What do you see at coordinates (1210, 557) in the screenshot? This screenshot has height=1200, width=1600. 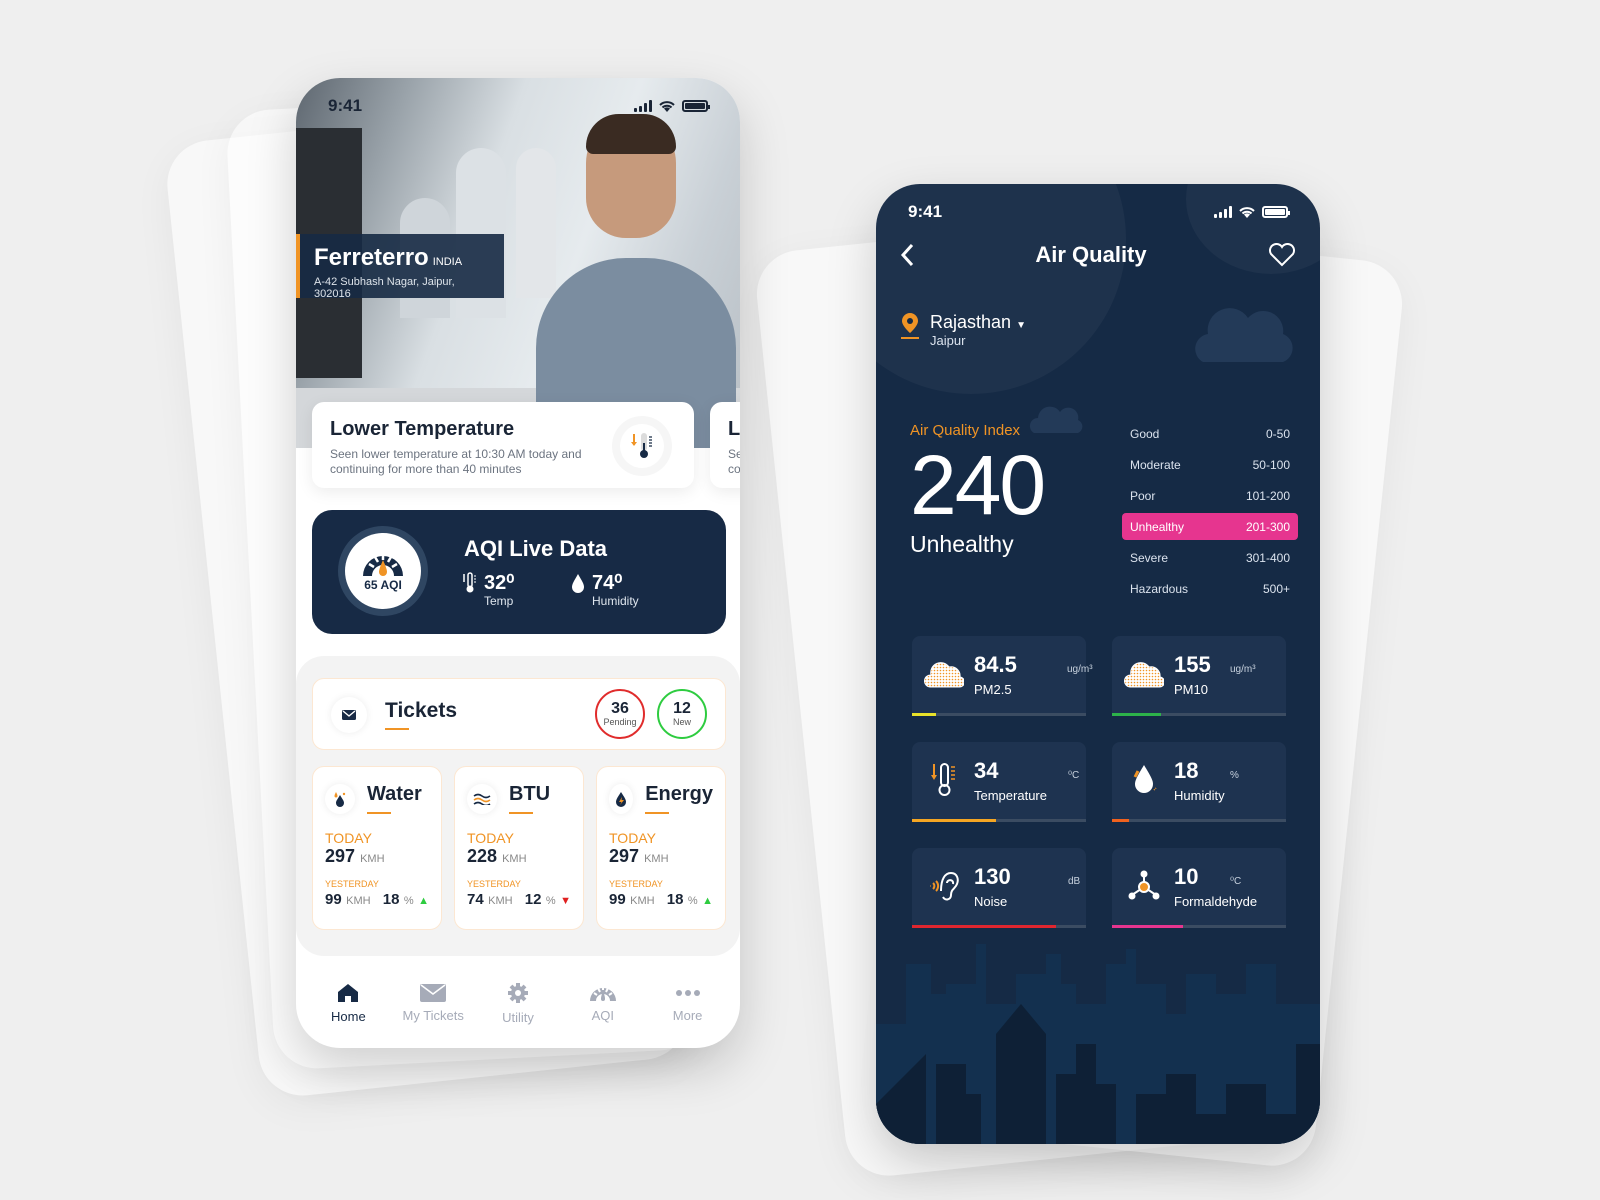 I see `aqi-scale-row: Severe 301-400` at bounding box center [1210, 557].